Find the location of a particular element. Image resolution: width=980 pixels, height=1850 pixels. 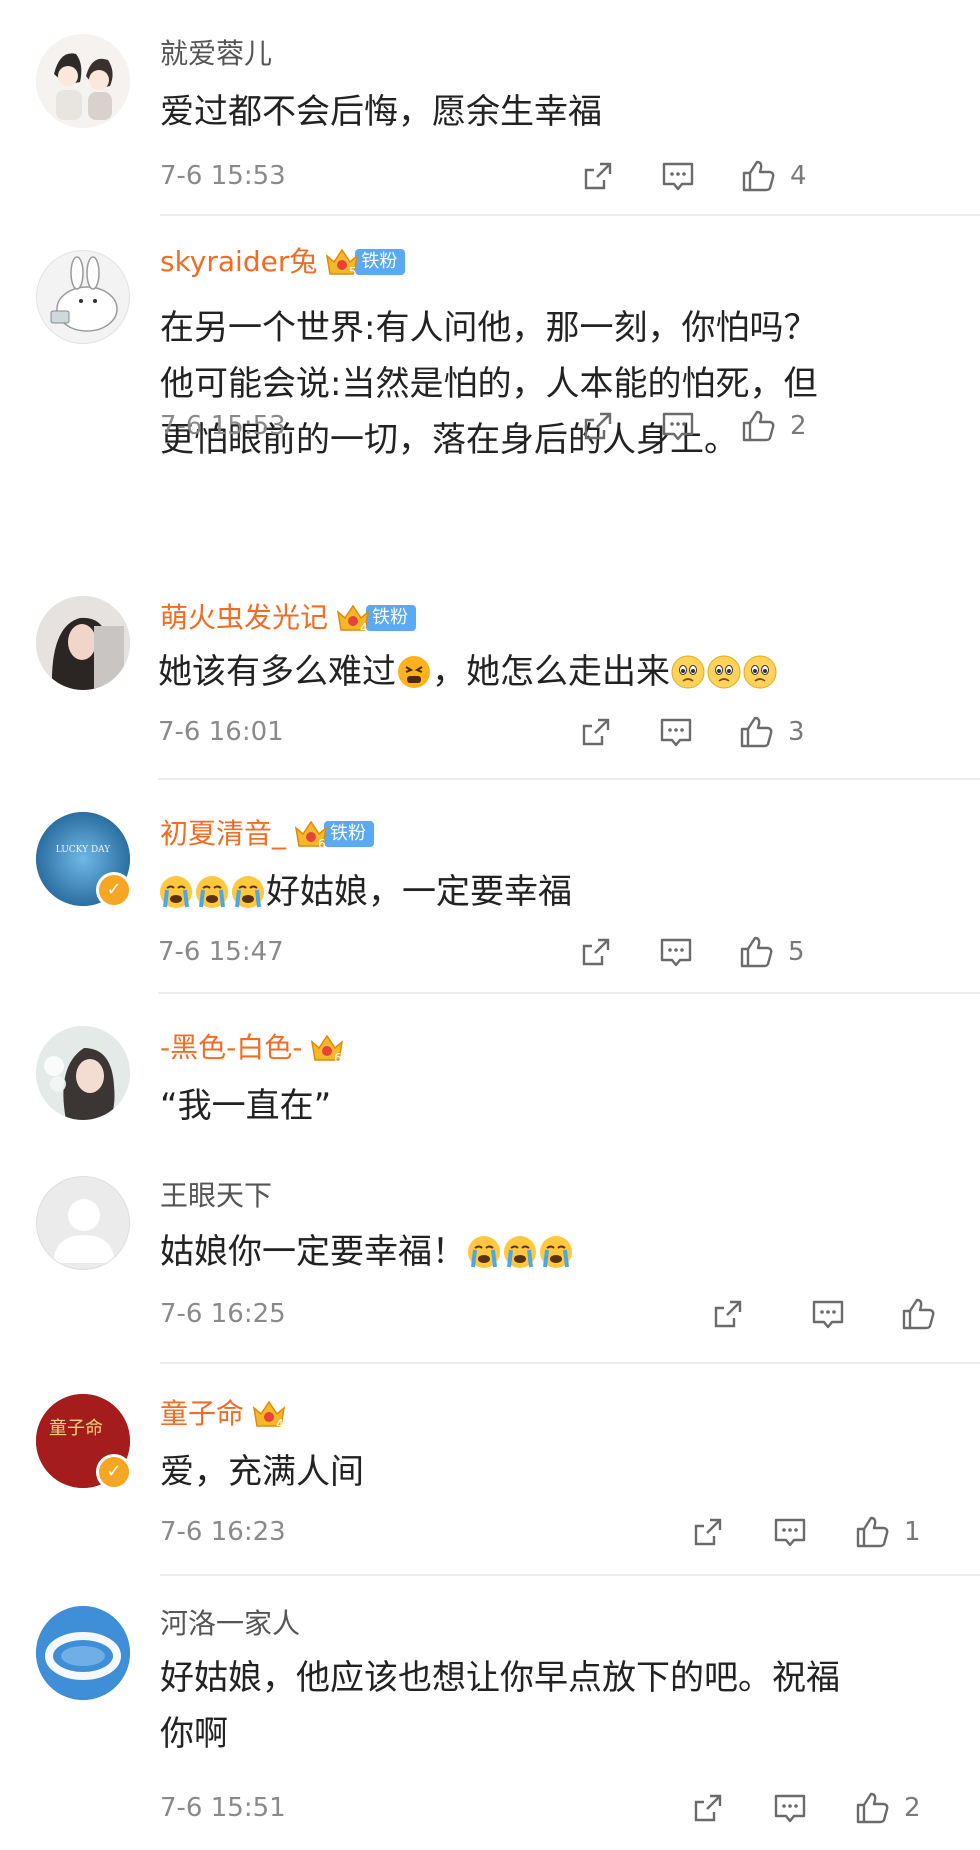

username-text: 河洛一家人 is located at coordinates (230, 1624).